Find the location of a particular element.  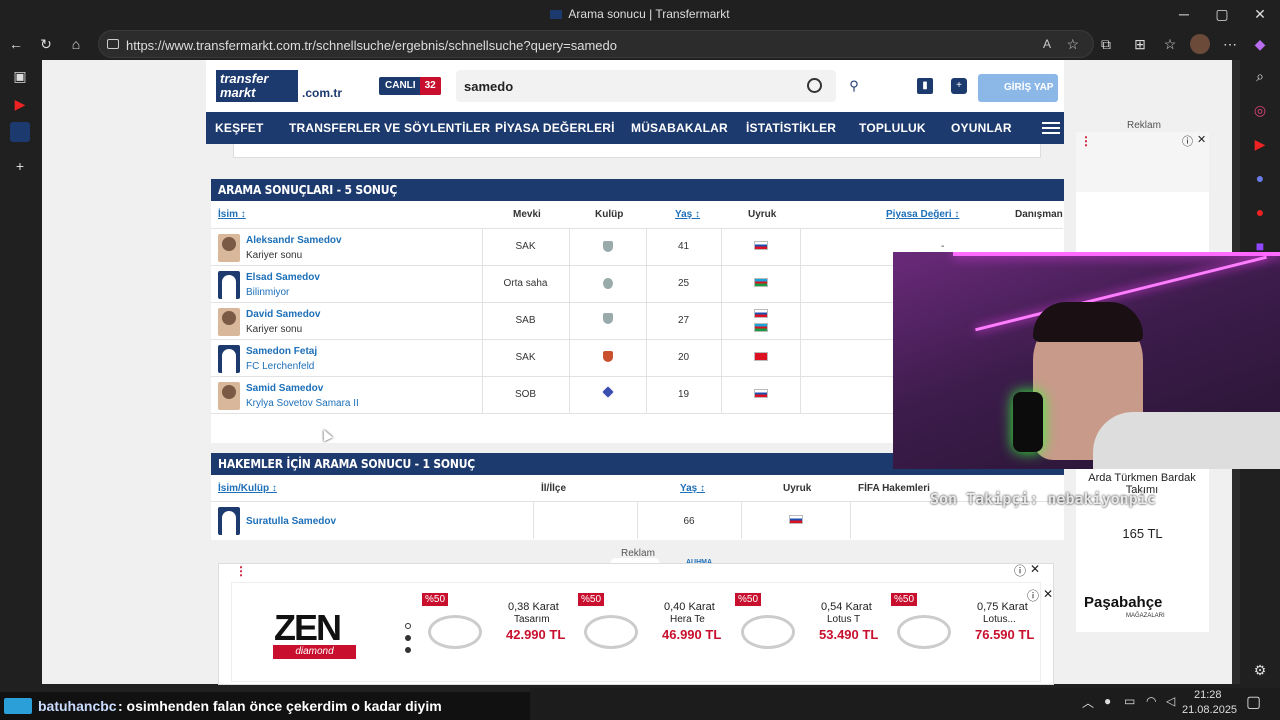

nav-item-community: TOPLULUK is located at coordinates (892, 128).